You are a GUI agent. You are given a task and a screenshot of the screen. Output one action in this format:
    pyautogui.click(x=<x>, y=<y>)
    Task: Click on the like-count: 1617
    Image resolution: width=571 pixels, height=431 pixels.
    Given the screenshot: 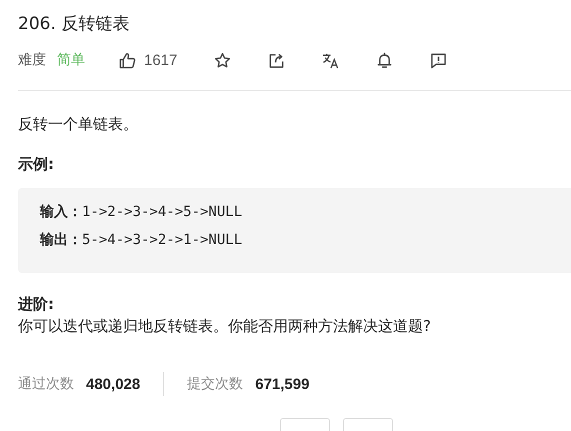 What is the action you would take?
    pyautogui.click(x=161, y=60)
    